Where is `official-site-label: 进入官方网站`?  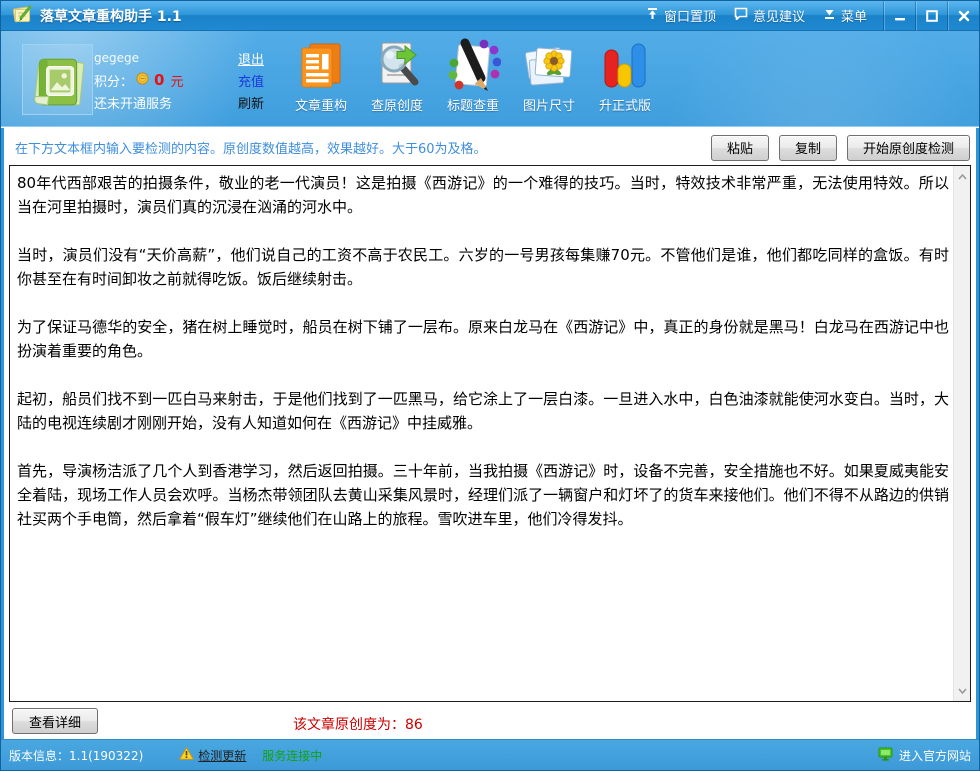
official-site-label: 进入官方网站 is located at coordinates (934, 755).